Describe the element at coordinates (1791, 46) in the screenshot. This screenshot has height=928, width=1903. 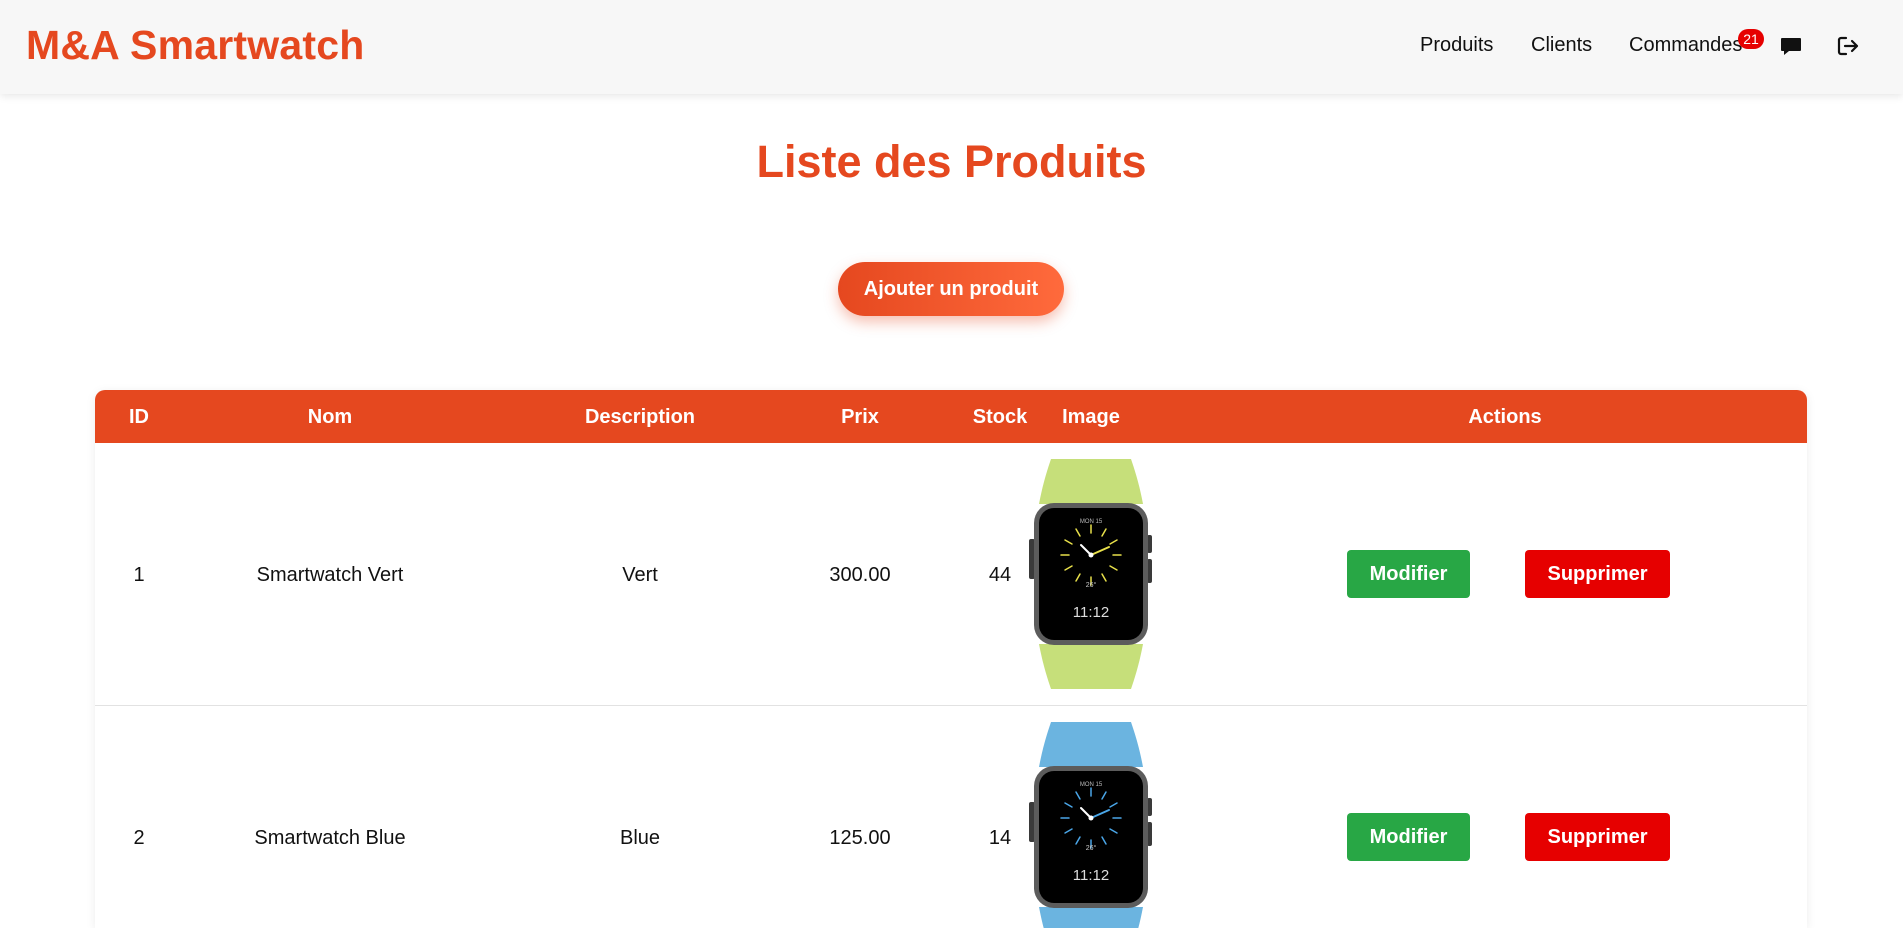
I see `message-icon` at that location.